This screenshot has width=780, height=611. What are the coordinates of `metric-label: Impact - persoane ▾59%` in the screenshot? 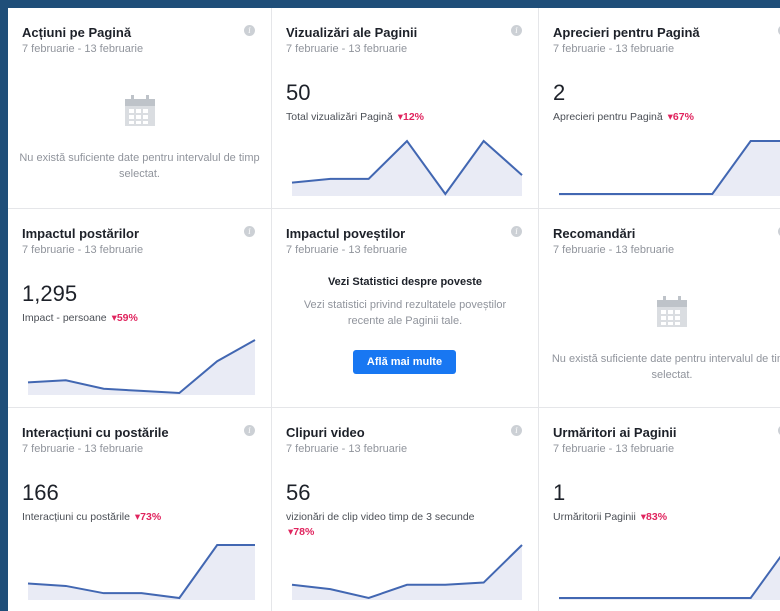 It's located at (142, 318).